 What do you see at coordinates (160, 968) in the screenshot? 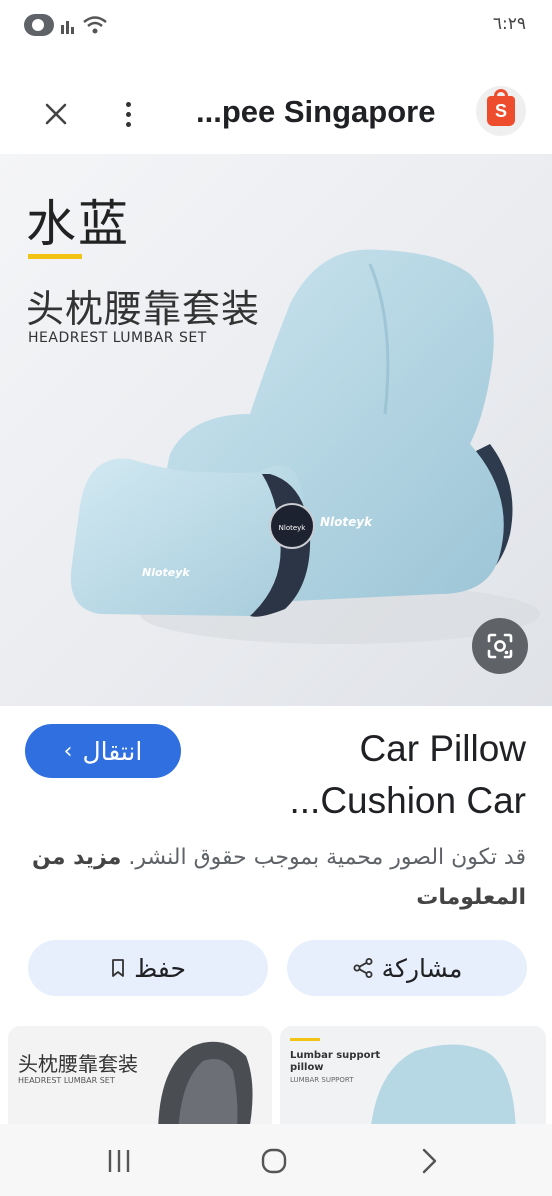
I see `save-label: حفظ` at bounding box center [160, 968].